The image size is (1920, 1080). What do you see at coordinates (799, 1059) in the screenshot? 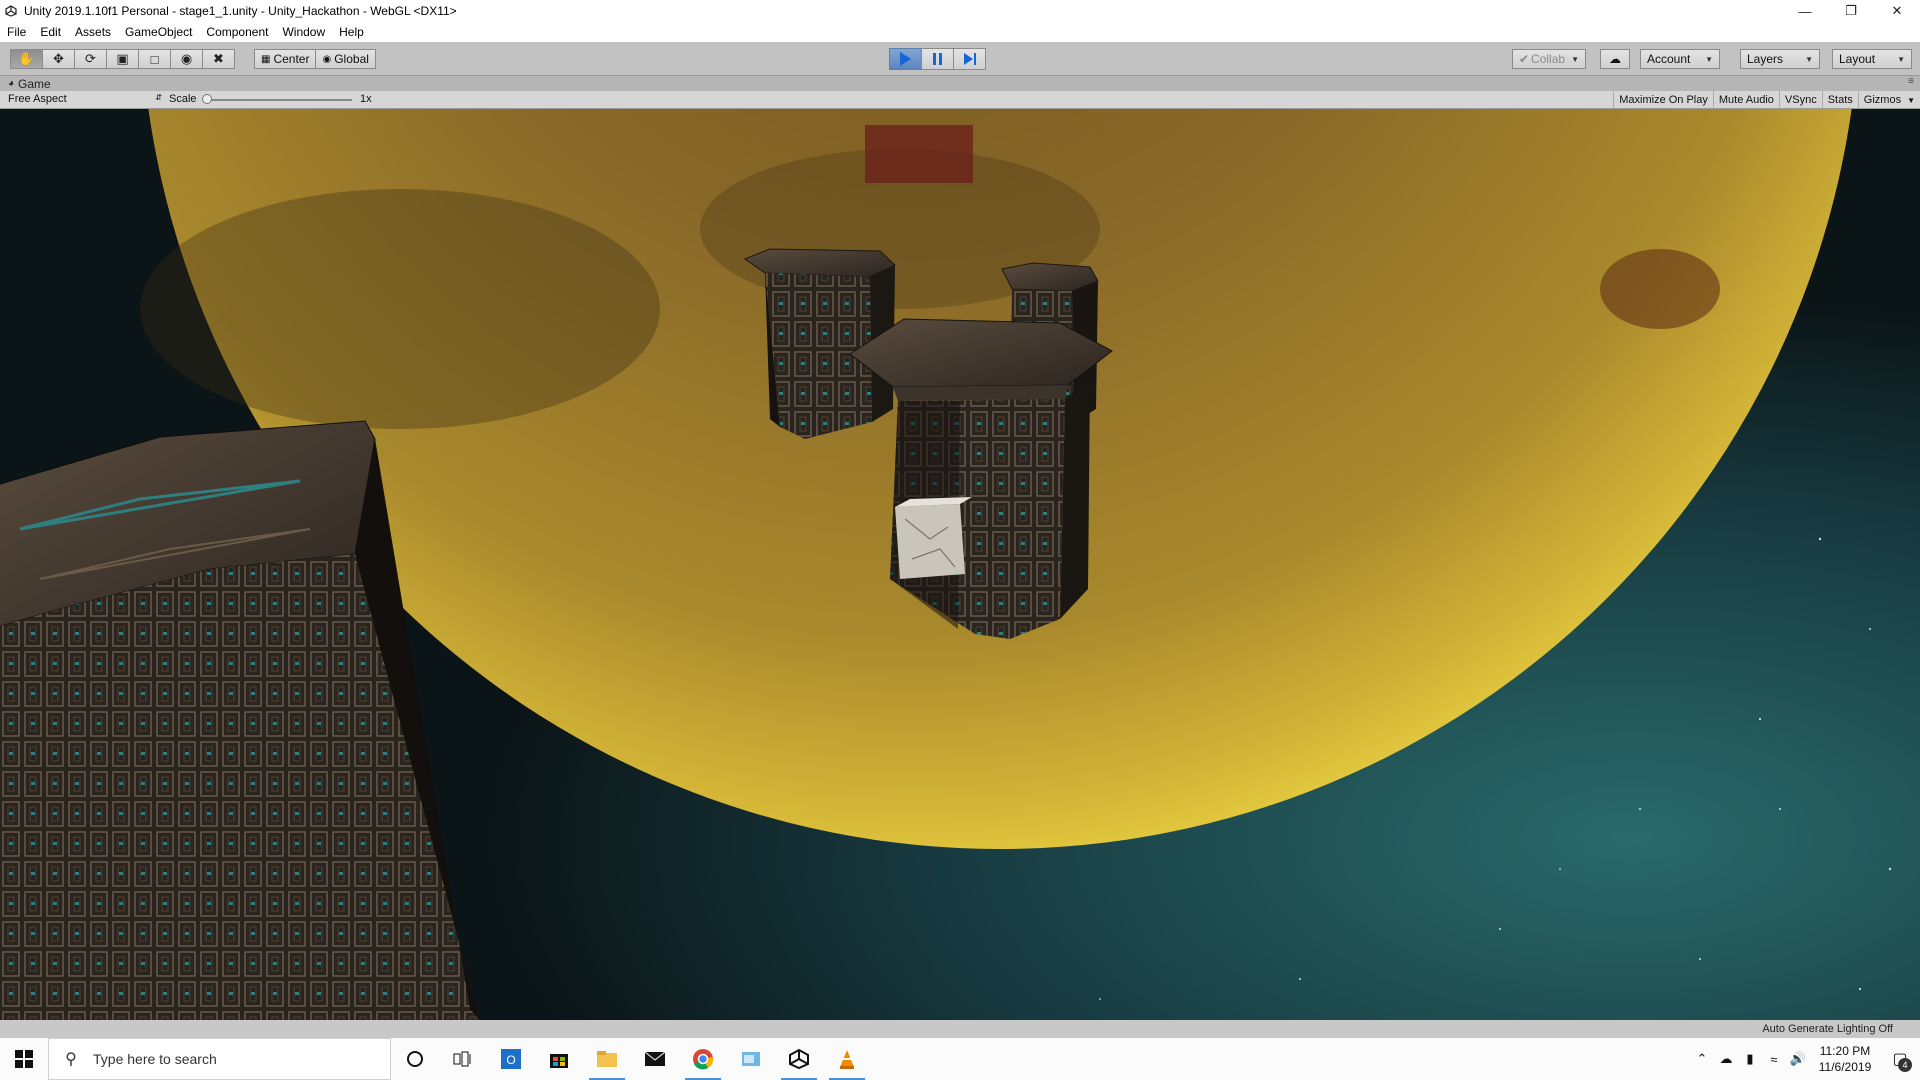
I see `unity-icon` at bounding box center [799, 1059].